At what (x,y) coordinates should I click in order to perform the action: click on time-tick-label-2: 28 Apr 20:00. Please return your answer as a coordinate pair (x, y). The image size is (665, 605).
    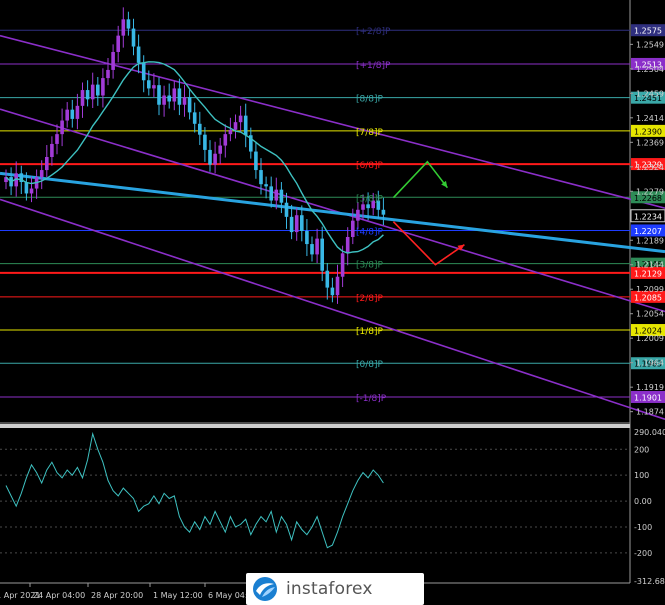
    Looking at the image, I should click on (117, 595).